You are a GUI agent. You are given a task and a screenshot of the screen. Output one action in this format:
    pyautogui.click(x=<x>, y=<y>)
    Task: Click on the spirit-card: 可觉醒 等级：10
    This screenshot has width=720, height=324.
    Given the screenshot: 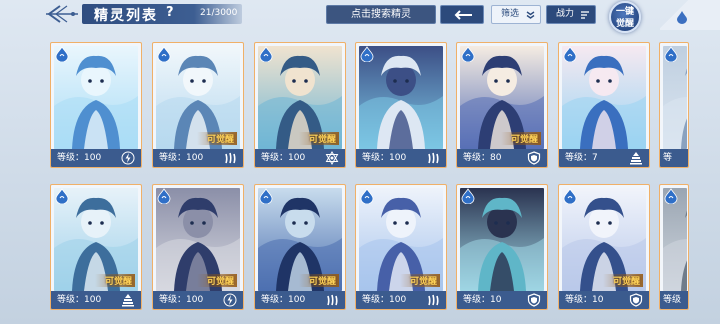 What is the action you would take?
    pyautogui.click(x=604, y=247)
    